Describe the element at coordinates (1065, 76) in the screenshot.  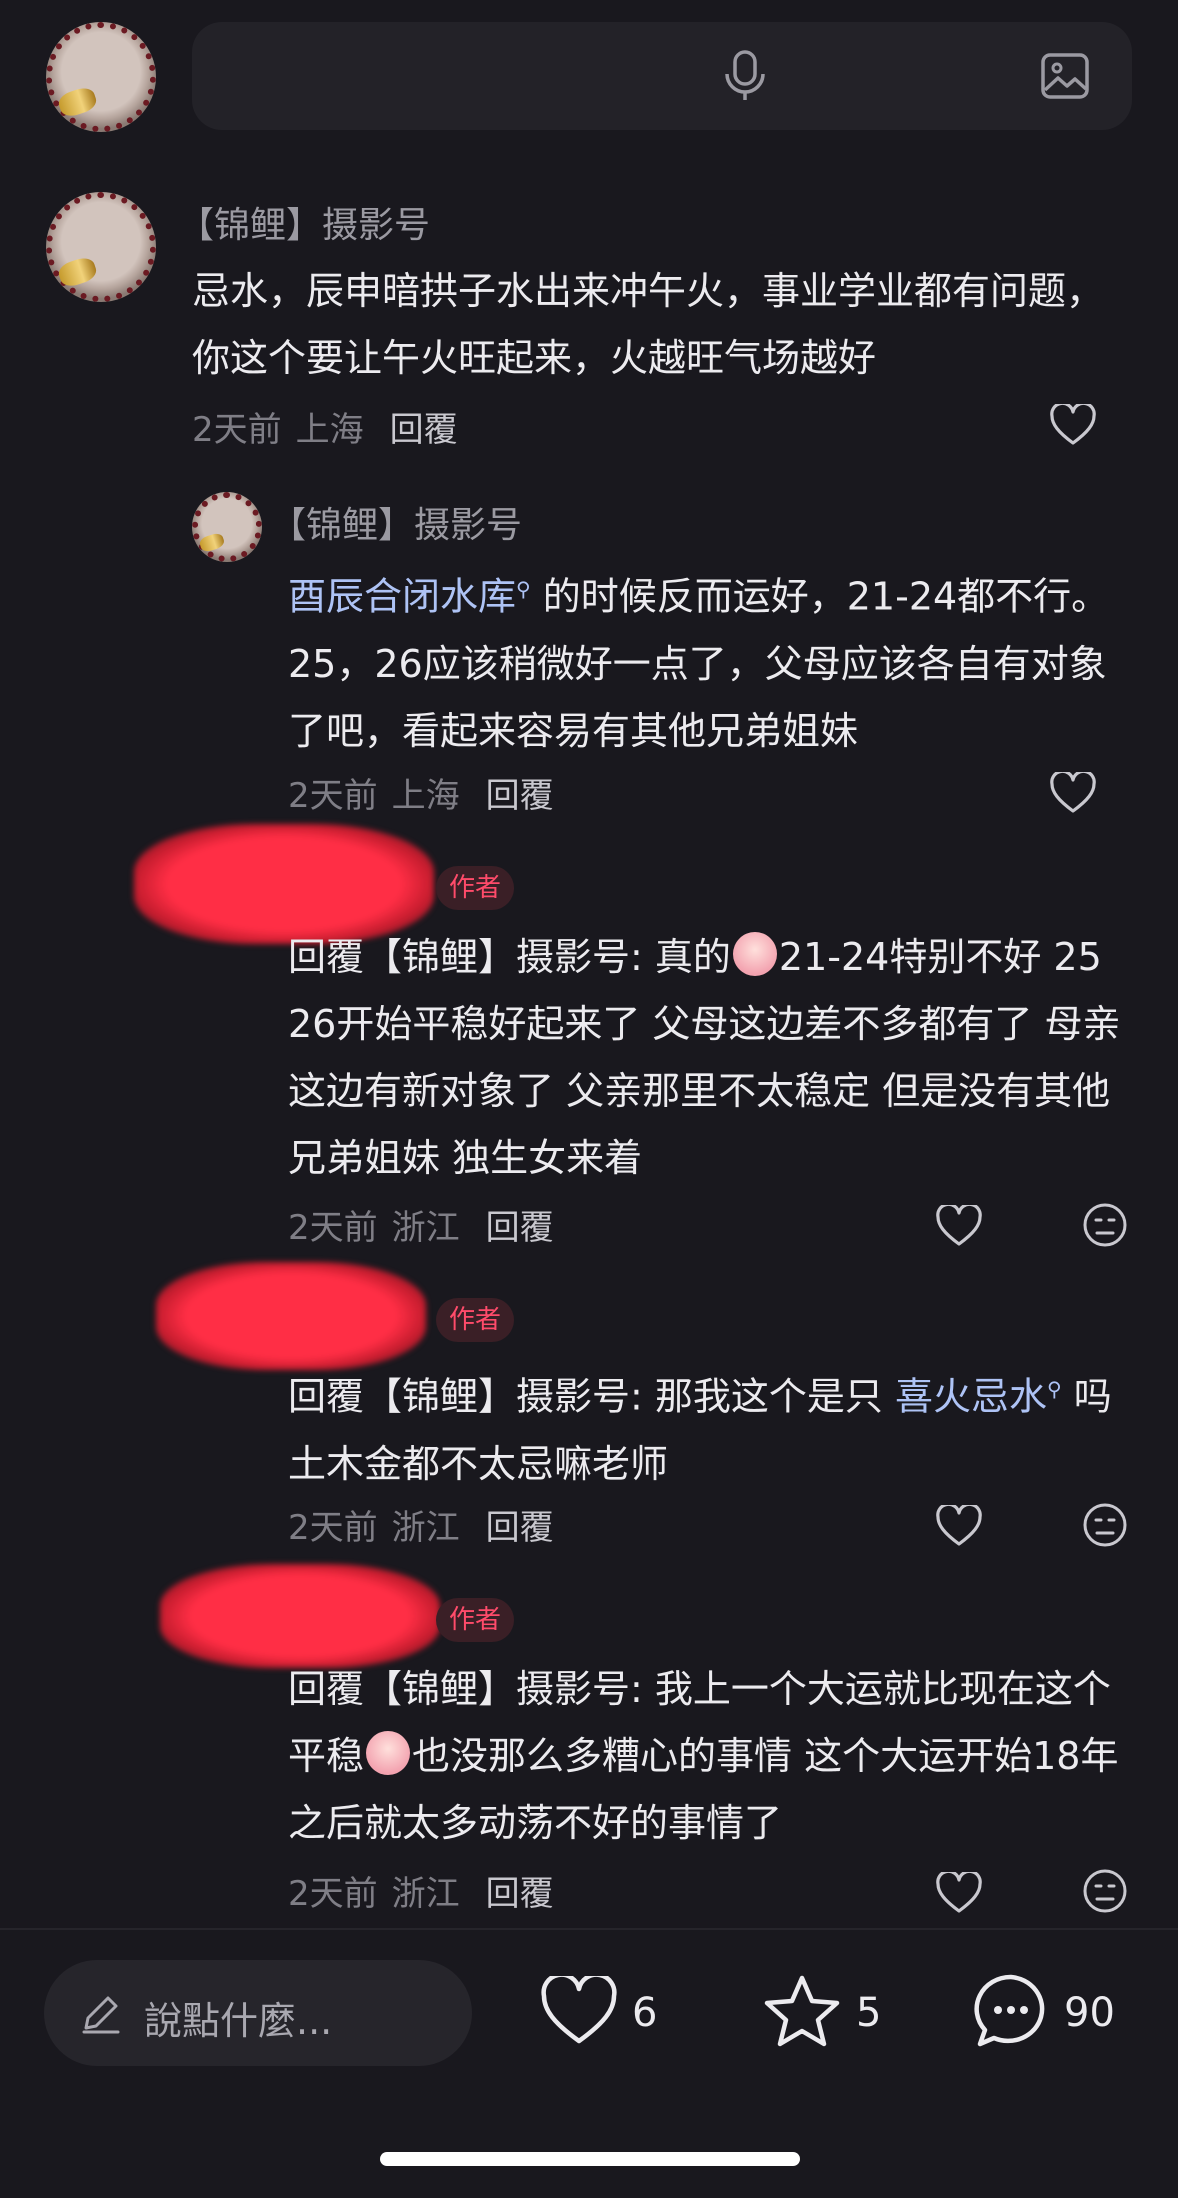
I see `image-icon` at that location.